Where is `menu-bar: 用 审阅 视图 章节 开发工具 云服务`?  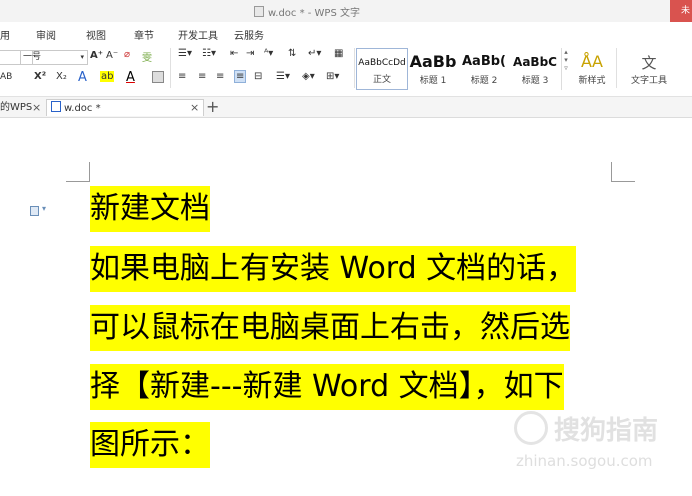
menu-bar: 用 审阅 视图 章节 开发工具 云服务 is located at coordinates (346, 34).